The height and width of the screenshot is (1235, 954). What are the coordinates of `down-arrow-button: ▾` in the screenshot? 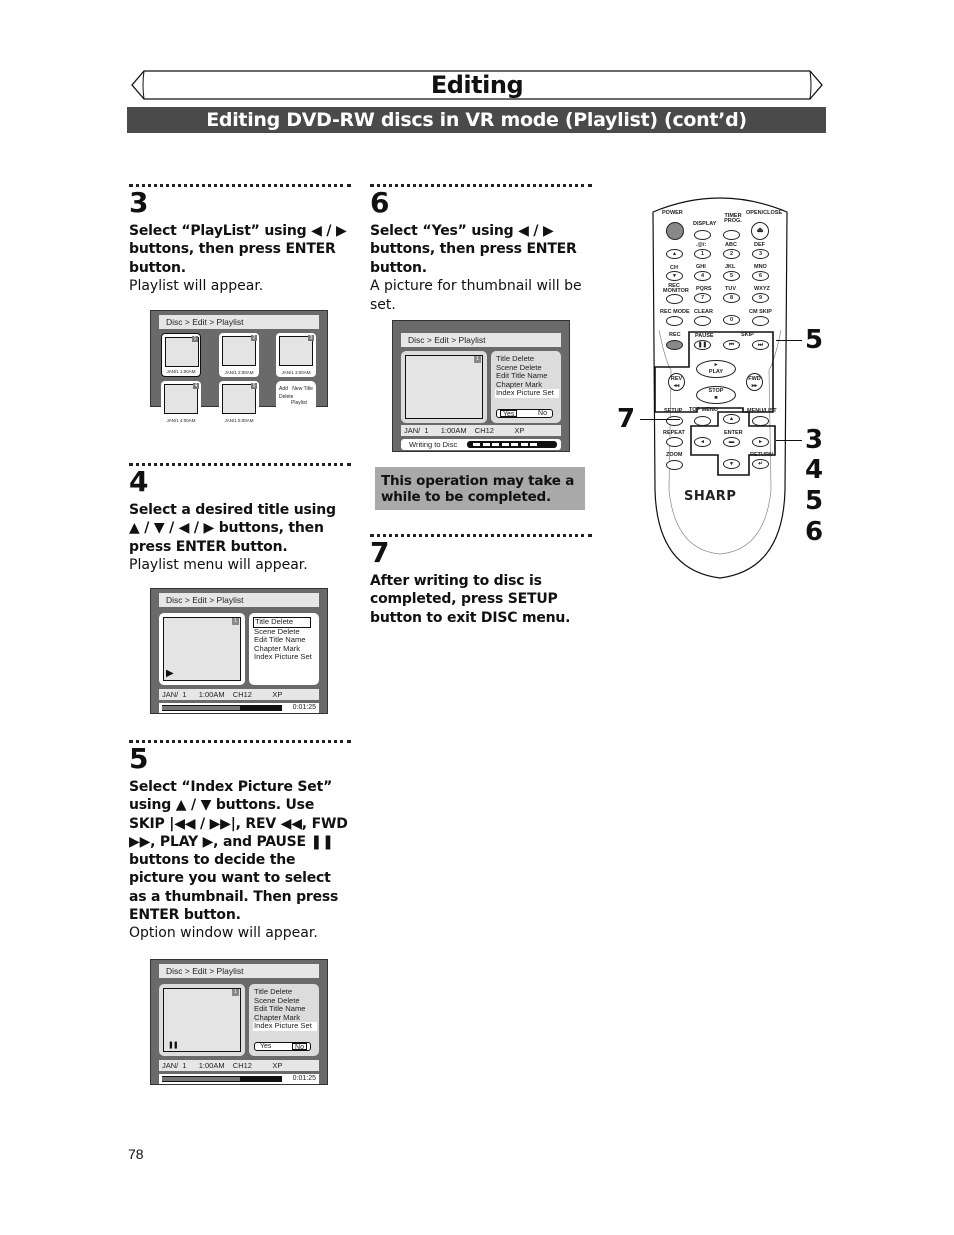 It's located at (731, 464).